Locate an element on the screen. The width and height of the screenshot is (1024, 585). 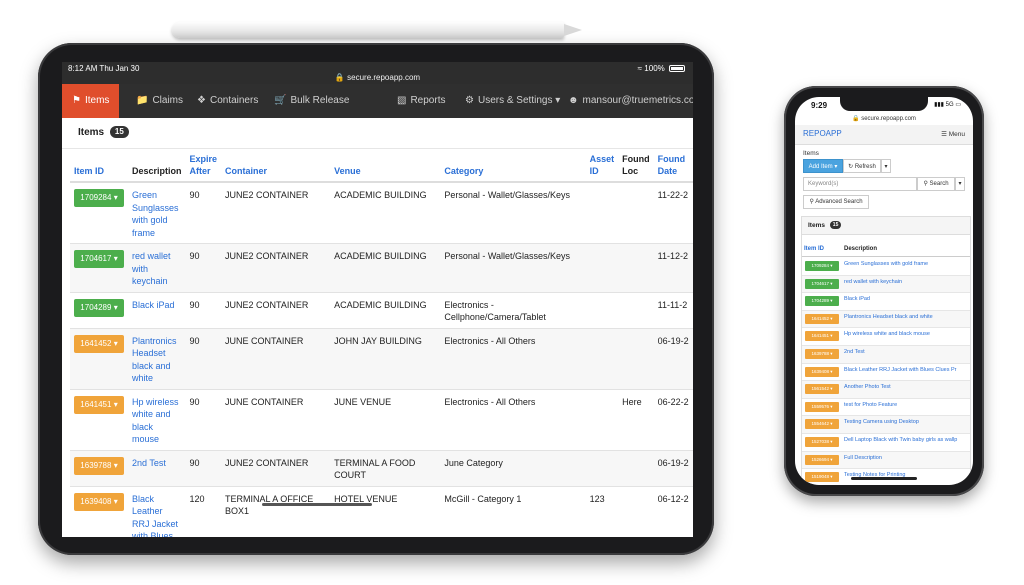
search-button: ⚲ Search is located at coordinates (936, 184).